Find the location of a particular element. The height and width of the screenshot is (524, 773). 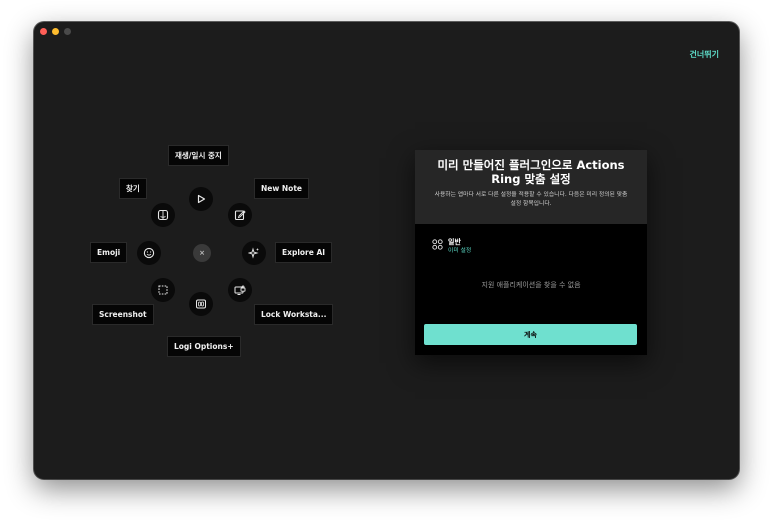

ring-node-emoji is located at coordinates (149, 253).